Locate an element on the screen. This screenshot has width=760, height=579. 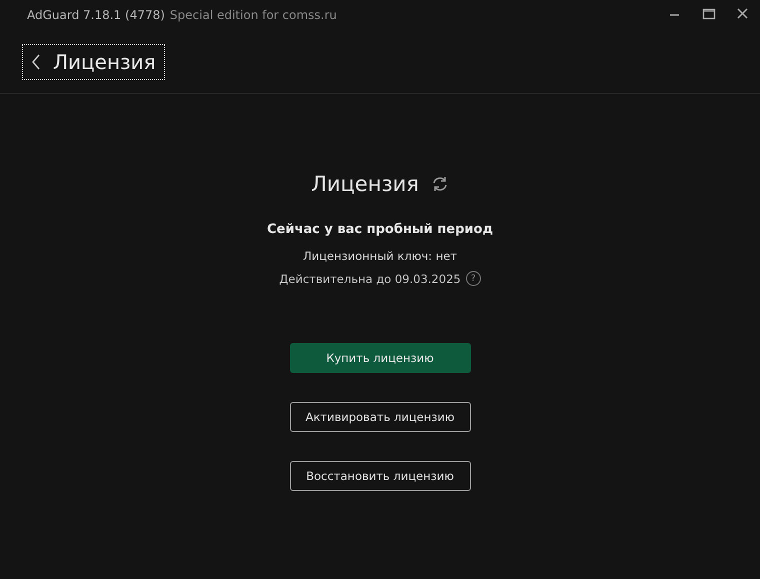
refresh-icon is located at coordinates (439, 184).